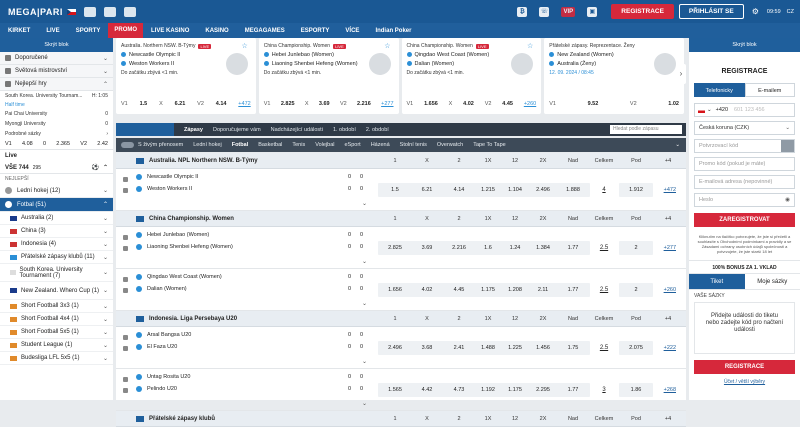 The width and height of the screenshot is (800, 427). Describe the element at coordinates (240, 145) in the screenshot. I see `filter-football: Fotbal` at that location.